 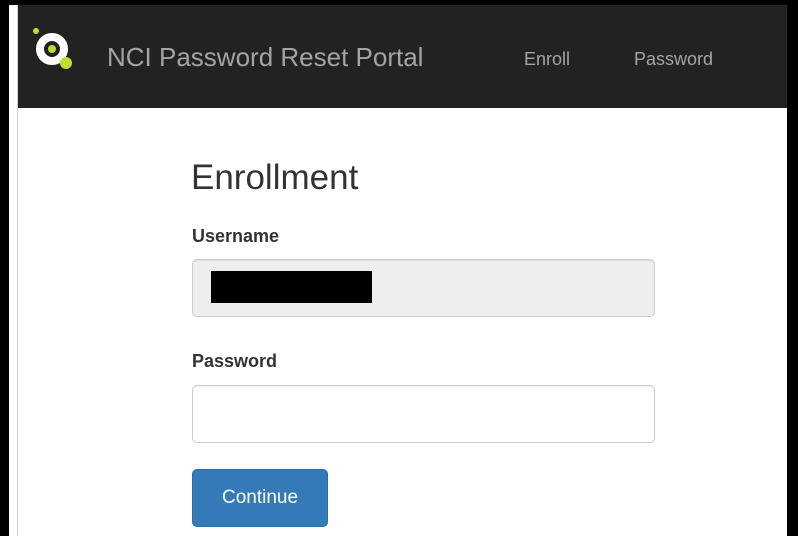 I want to click on brand-link: NCI Password Reset Portal, so click(x=265, y=57).